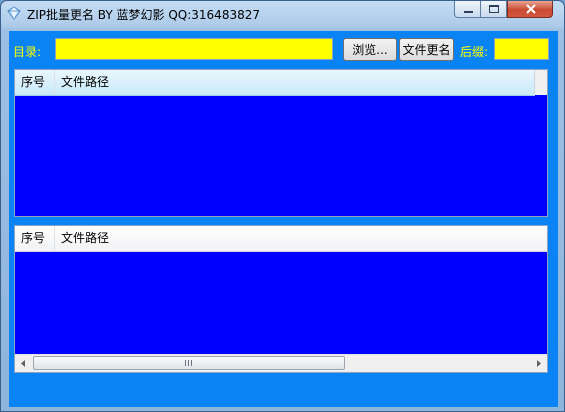  I want to click on rename-files-button: 文件更名, so click(426, 49).